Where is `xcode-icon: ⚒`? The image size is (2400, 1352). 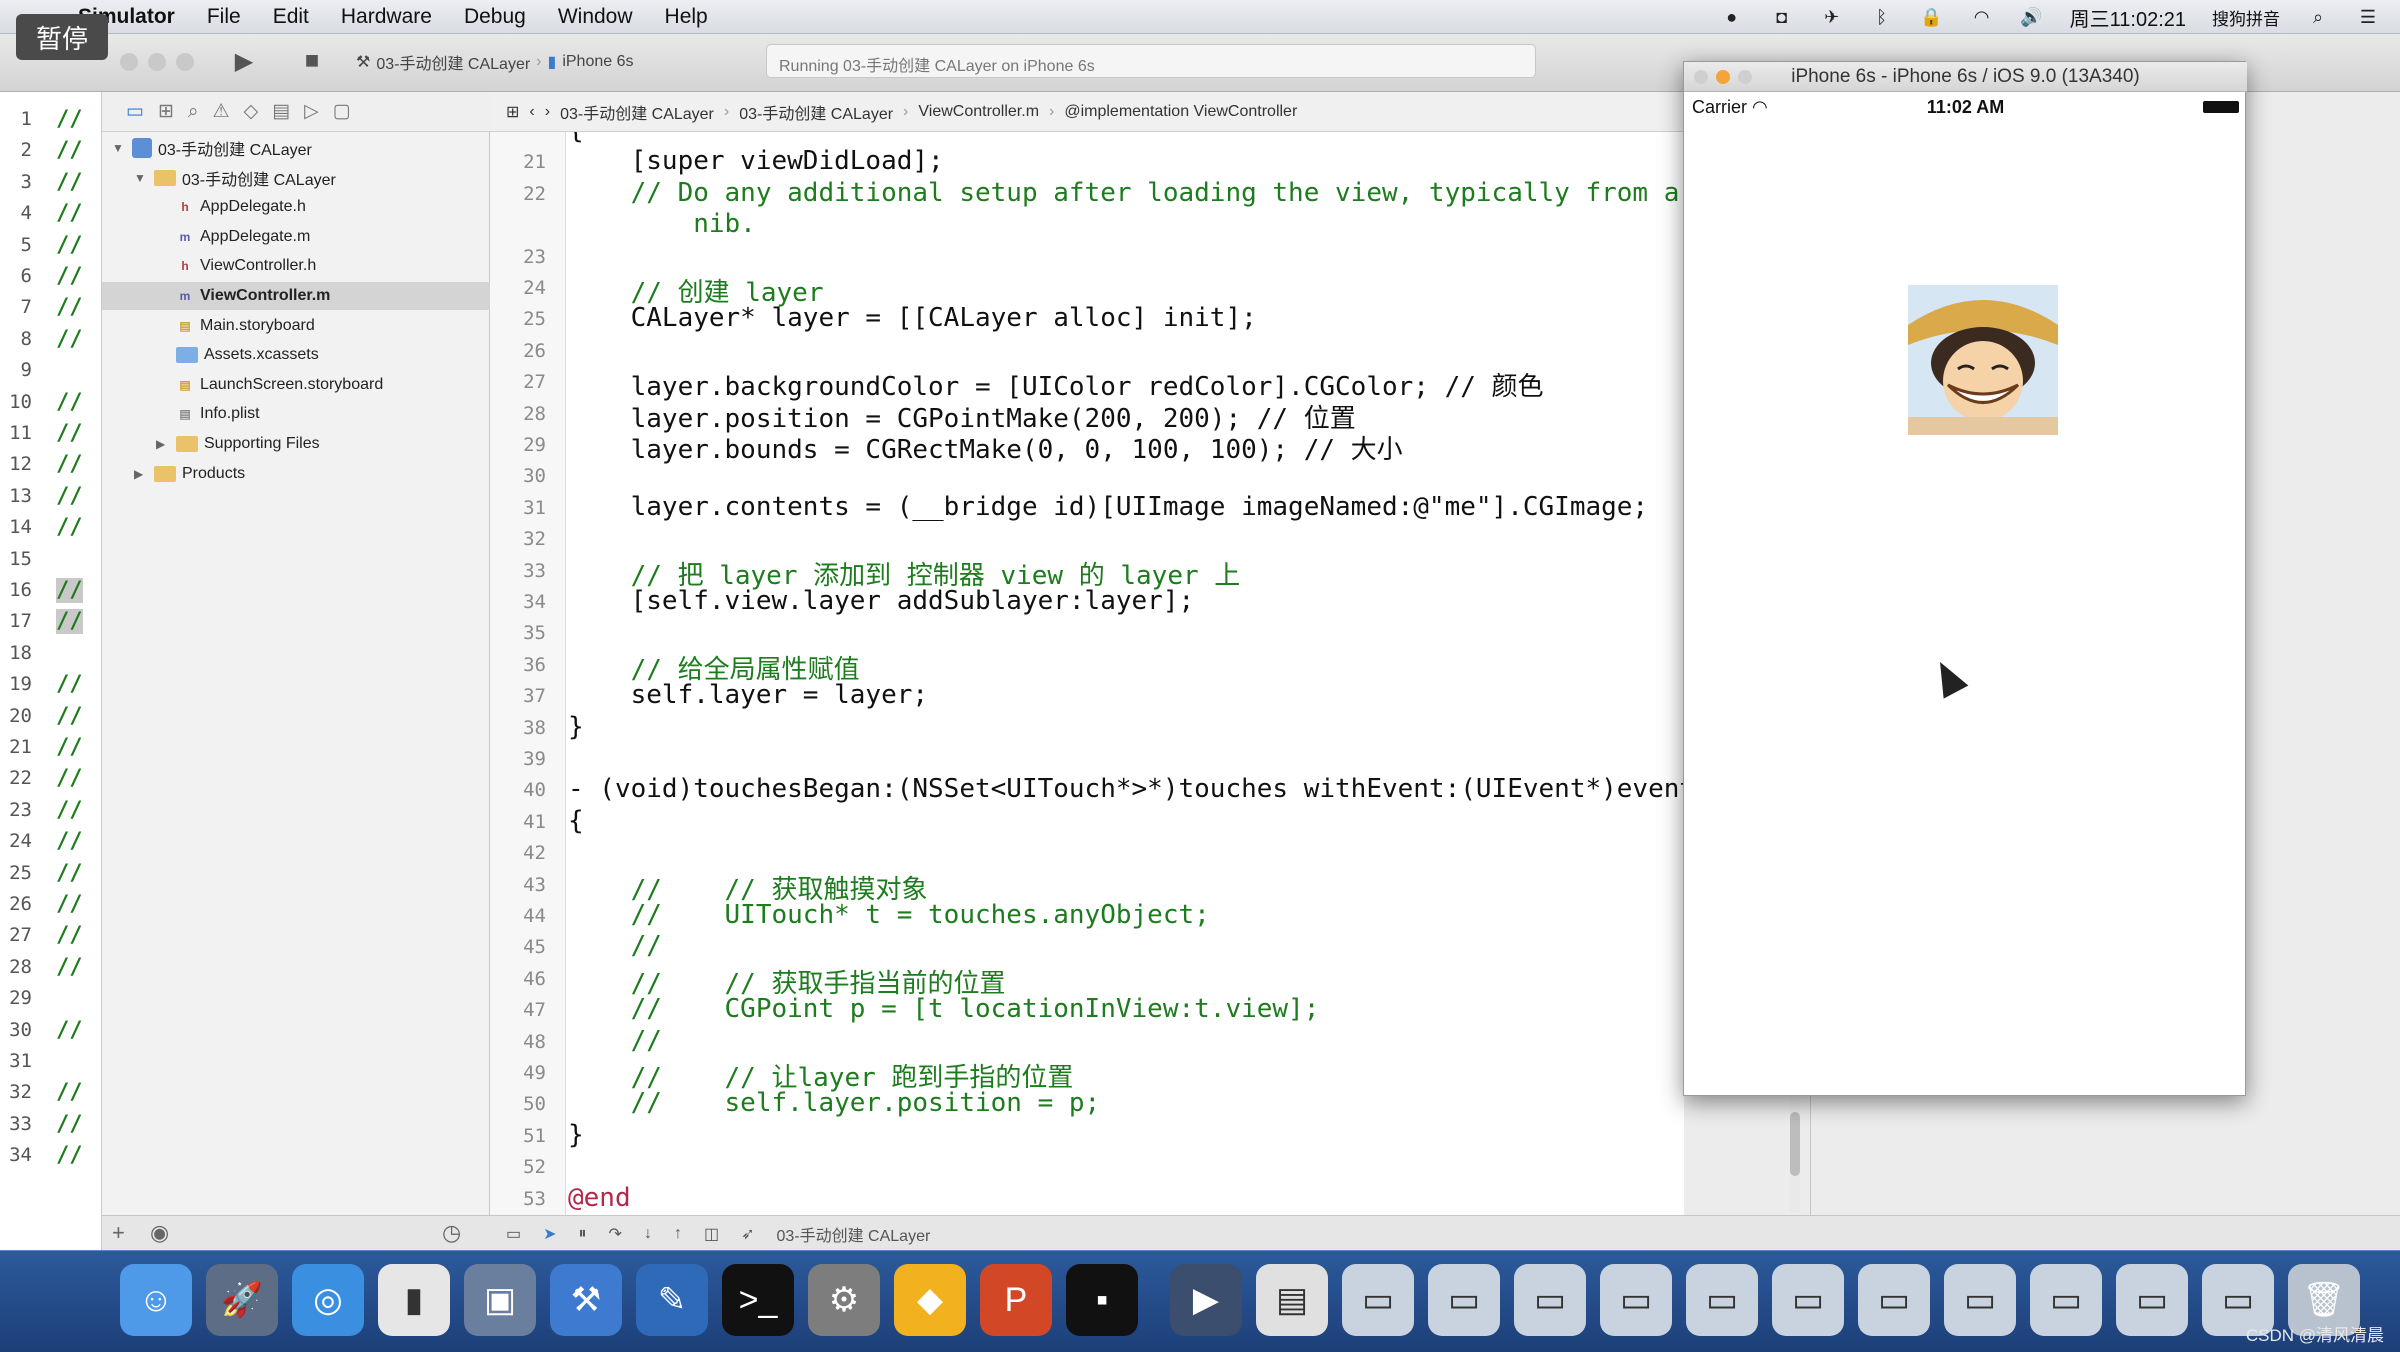 xcode-icon: ⚒ is located at coordinates (586, 1300).